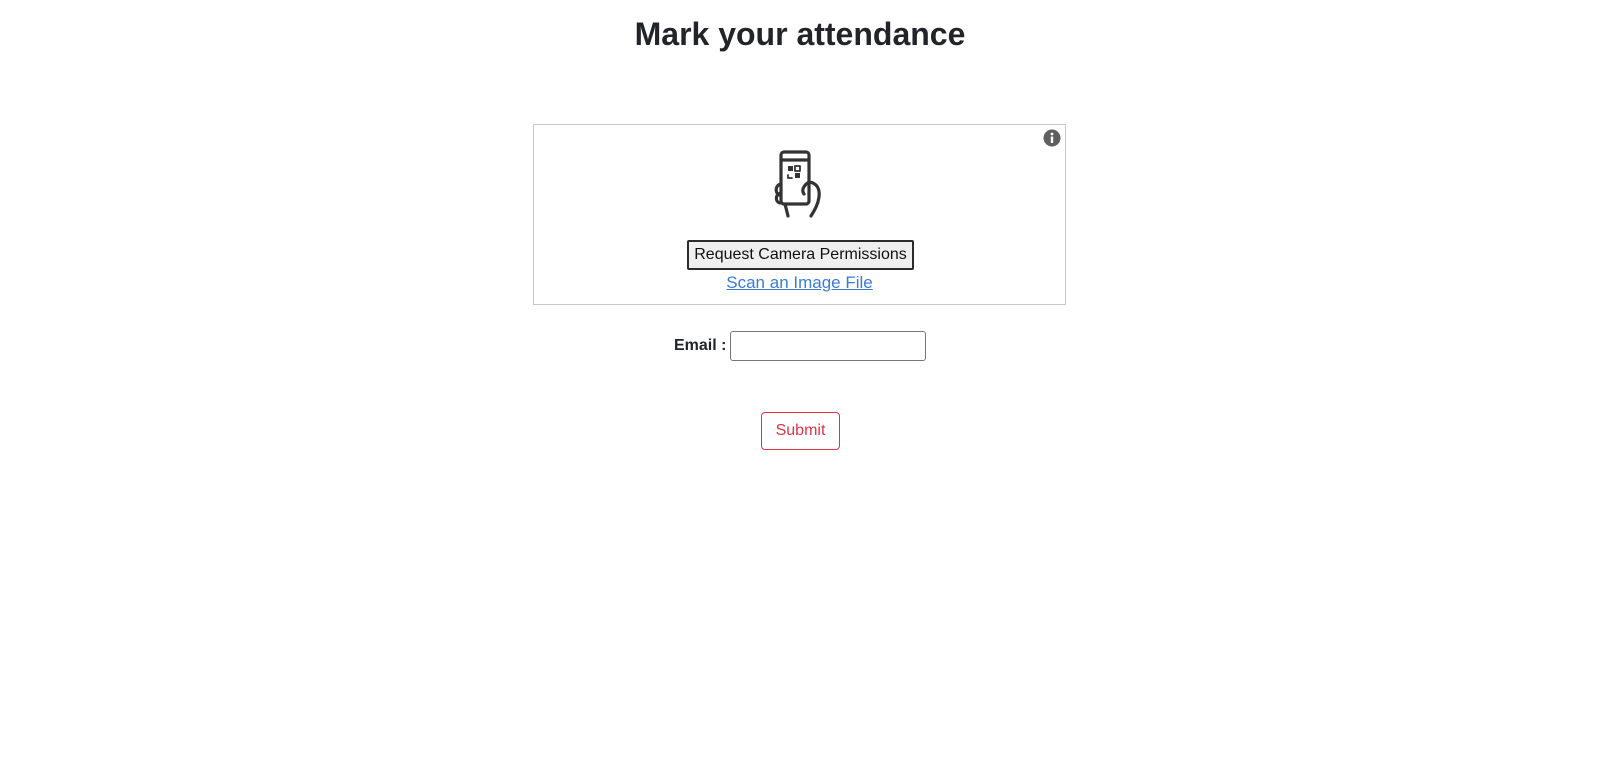 The width and height of the screenshot is (1600, 764). What do you see at coordinates (799, 283) in the screenshot?
I see `scan-image-file-link: Scan an Image File` at bounding box center [799, 283].